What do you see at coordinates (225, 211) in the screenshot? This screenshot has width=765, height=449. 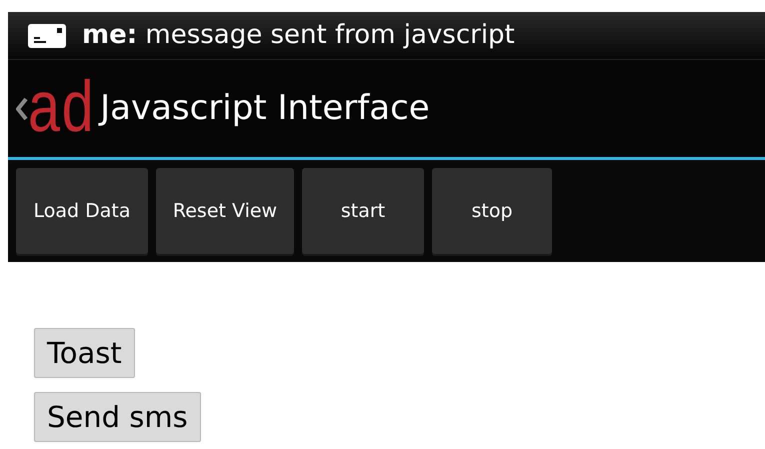 I see `toolbar-button: Reset View` at bounding box center [225, 211].